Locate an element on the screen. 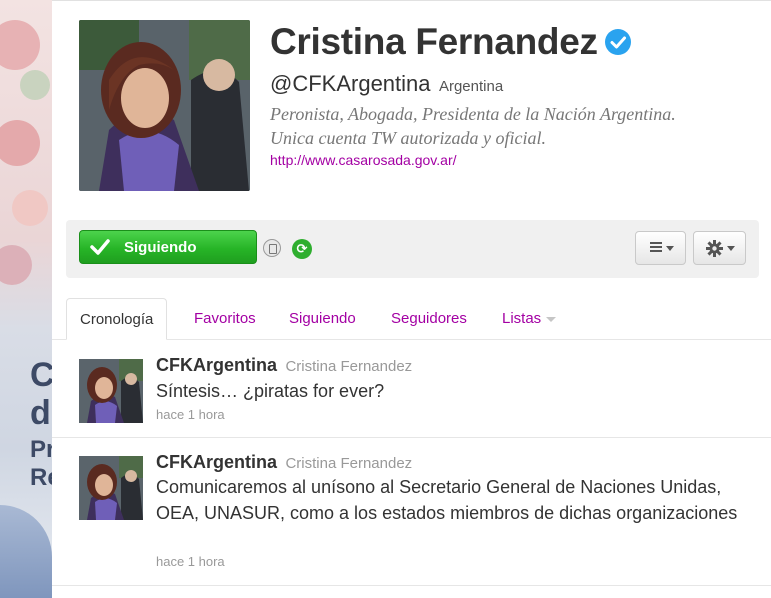 The image size is (771, 598). gear-icon is located at coordinates (714, 248).